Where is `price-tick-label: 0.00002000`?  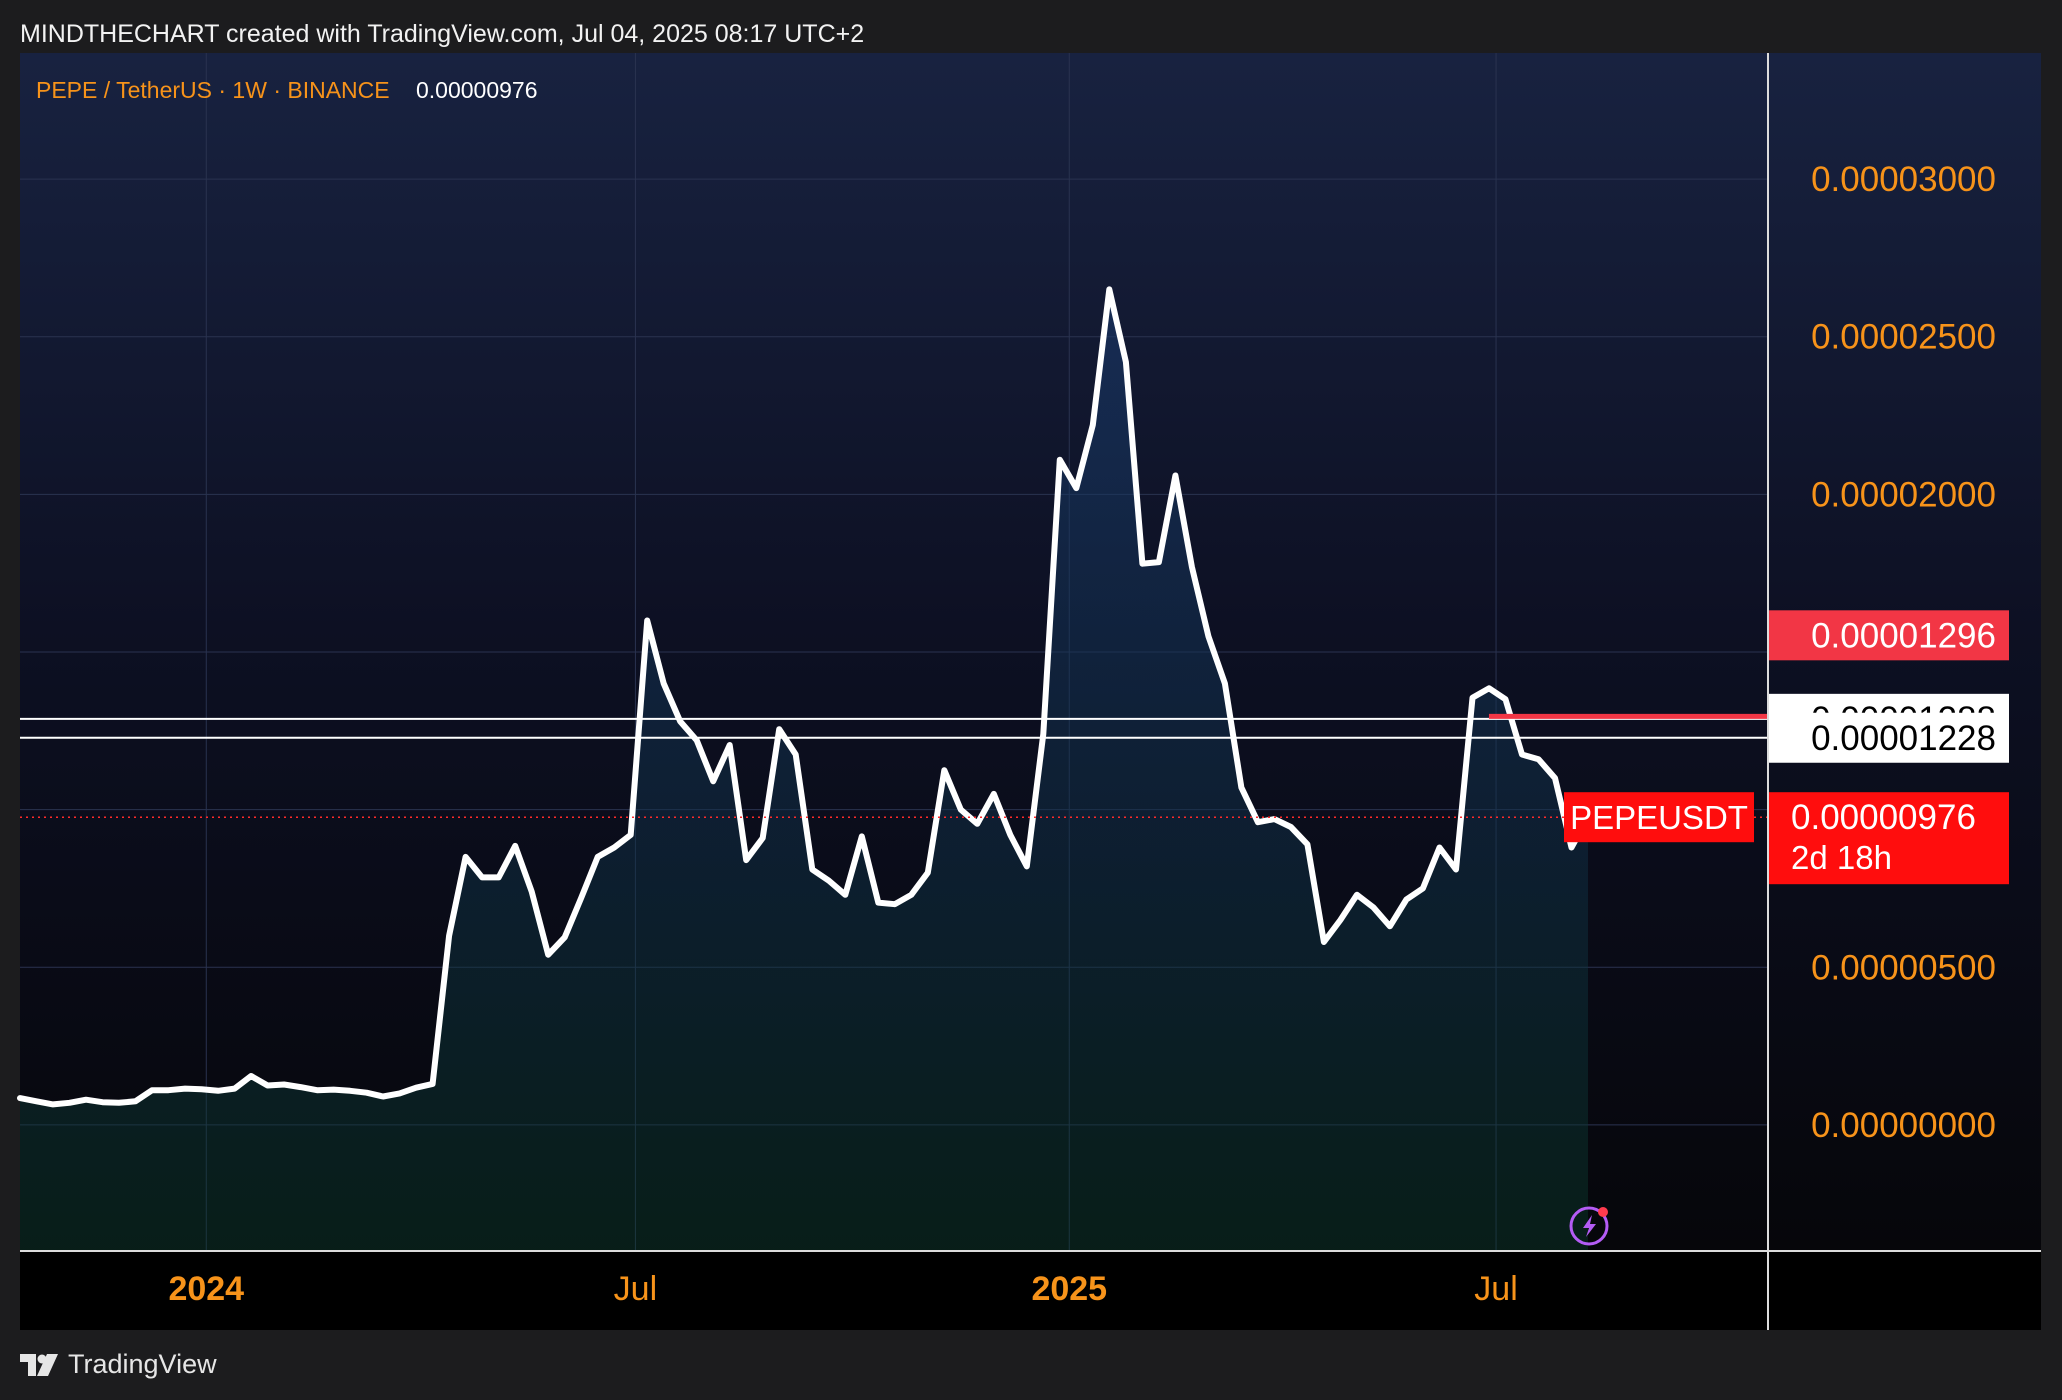
price-tick-label: 0.00002000 is located at coordinates (1903, 494).